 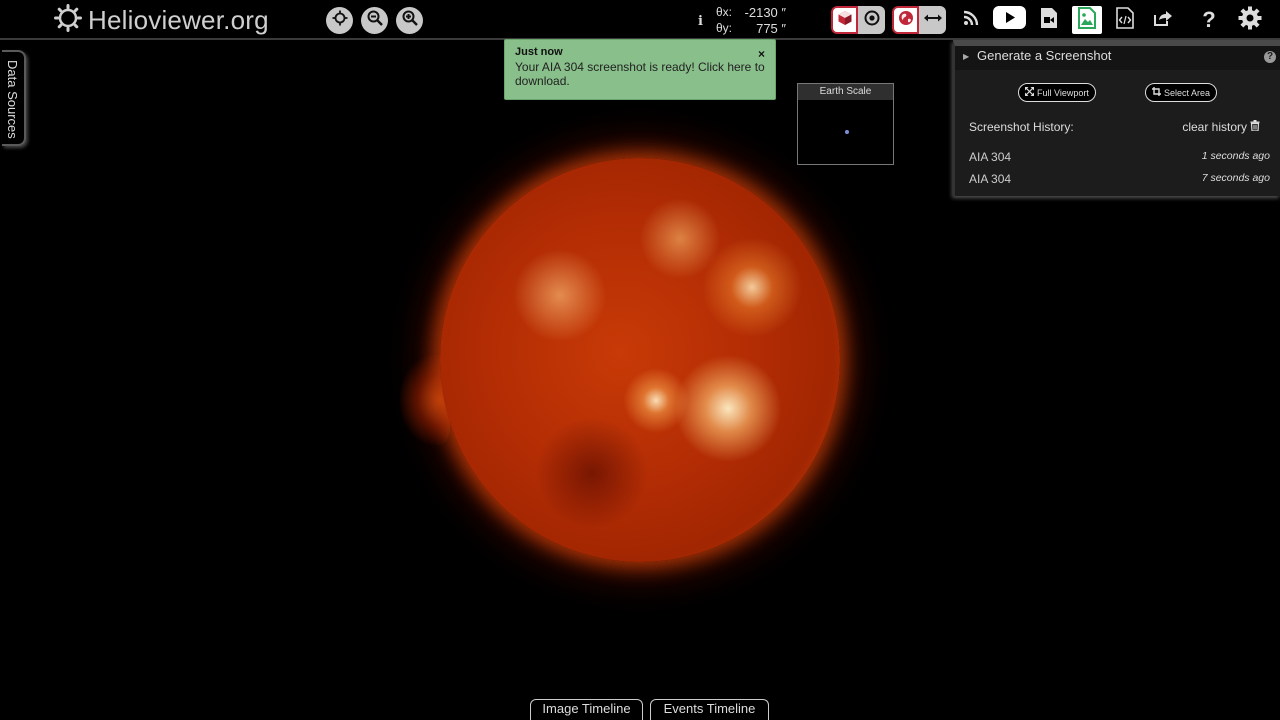 I want to click on full-viewport-label: Full Viewport, so click(x=1063, y=92).